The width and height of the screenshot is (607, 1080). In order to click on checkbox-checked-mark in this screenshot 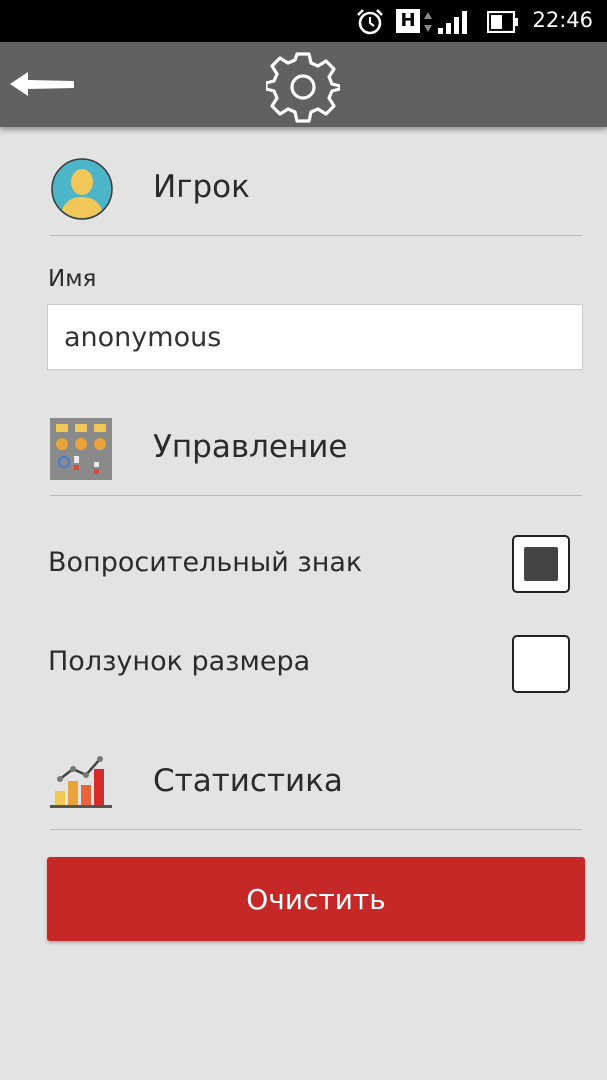, I will do `click(541, 564)`.